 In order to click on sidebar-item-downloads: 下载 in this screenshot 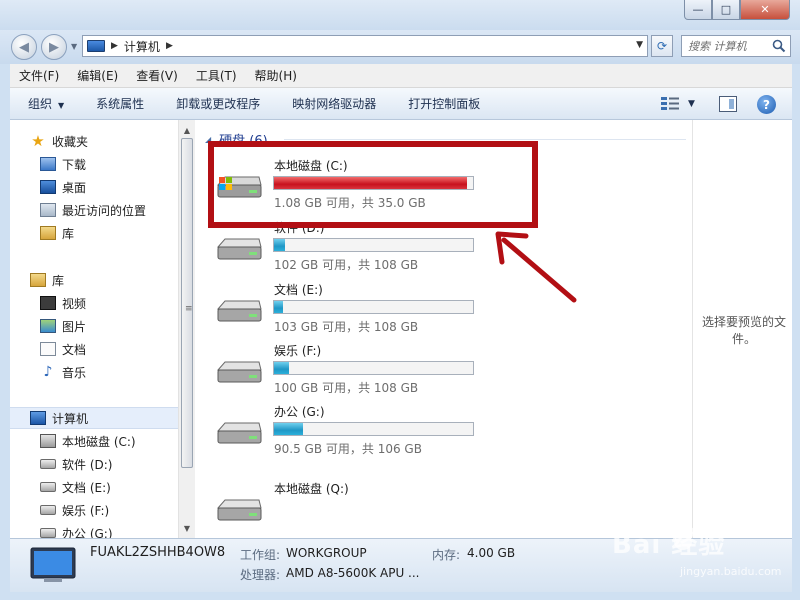, I will do `click(94, 164)`.